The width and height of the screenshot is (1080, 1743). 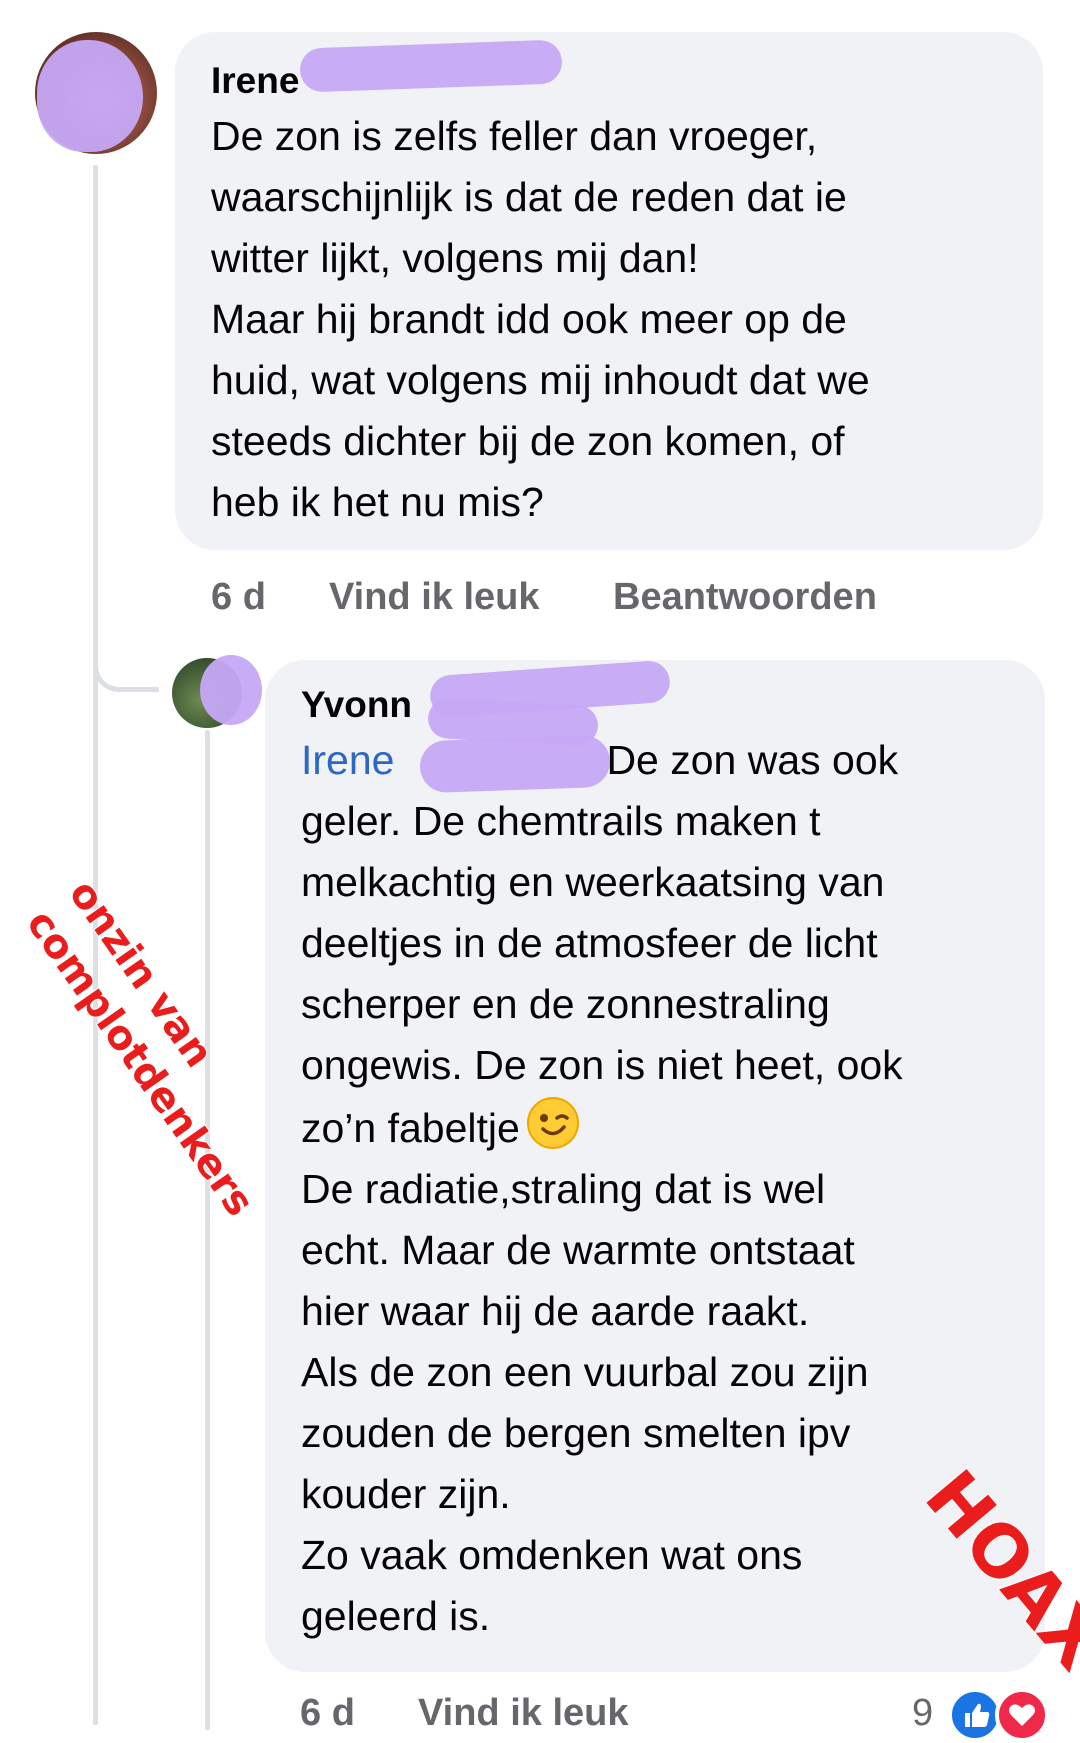 What do you see at coordinates (585, 1372) in the screenshot?
I see `reply-line: Als de zon een vuurbal zou zijn` at bounding box center [585, 1372].